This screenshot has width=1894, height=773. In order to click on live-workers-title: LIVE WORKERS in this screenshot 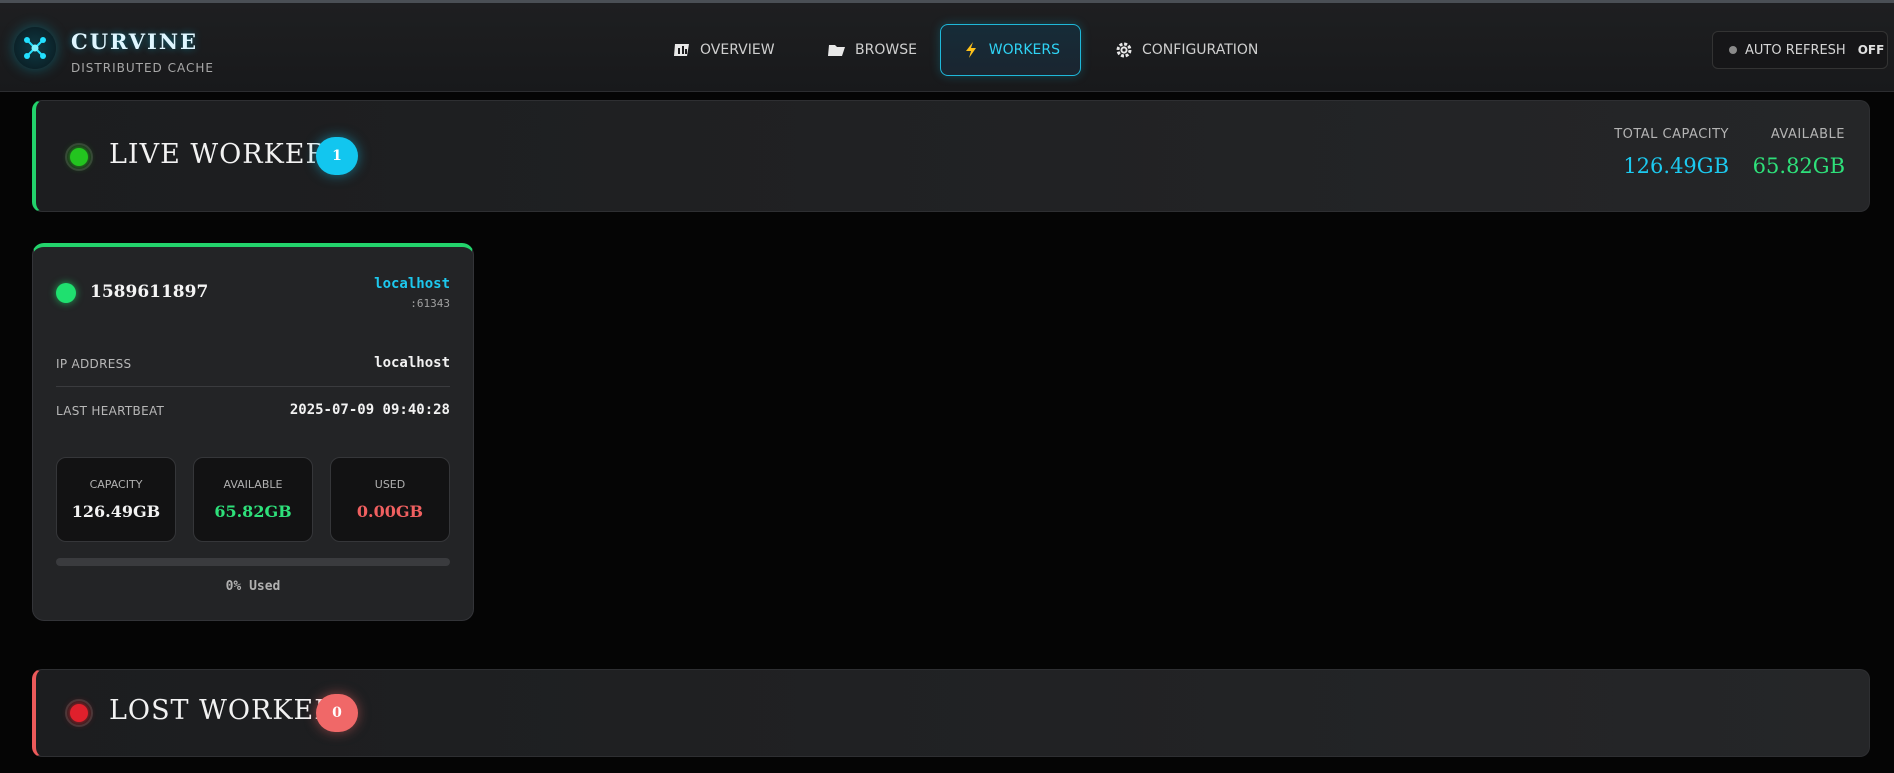, I will do `click(228, 154)`.